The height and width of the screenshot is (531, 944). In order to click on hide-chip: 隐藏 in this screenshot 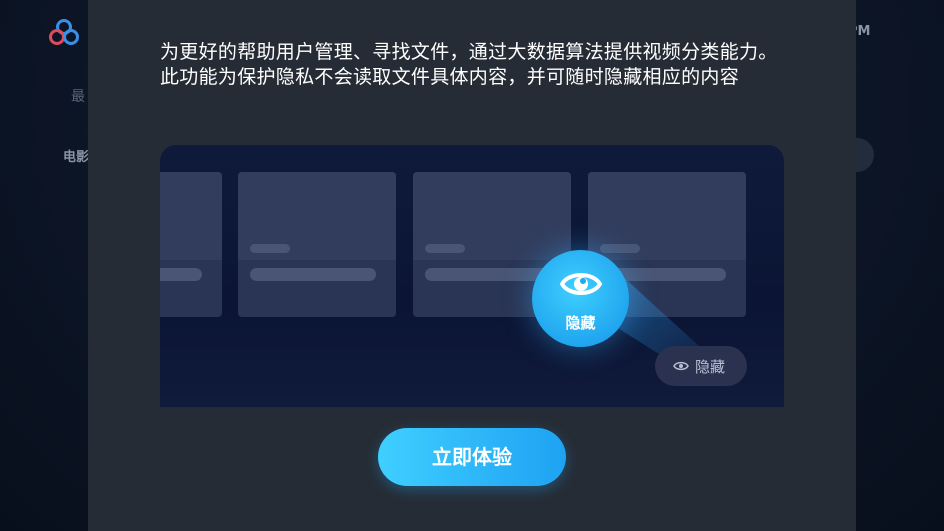, I will do `click(701, 366)`.